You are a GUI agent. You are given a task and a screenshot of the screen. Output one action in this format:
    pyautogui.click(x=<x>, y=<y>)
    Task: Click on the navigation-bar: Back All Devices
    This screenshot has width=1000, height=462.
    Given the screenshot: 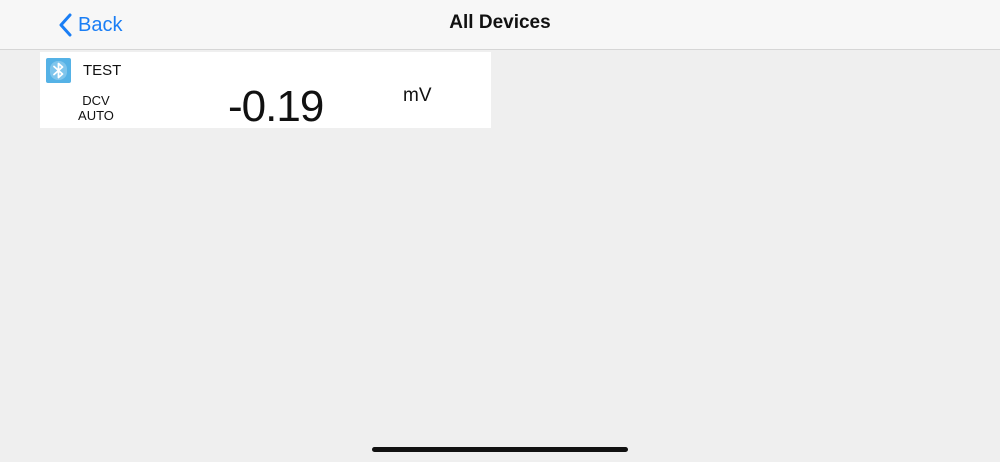 What is the action you would take?
    pyautogui.click(x=500, y=25)
    